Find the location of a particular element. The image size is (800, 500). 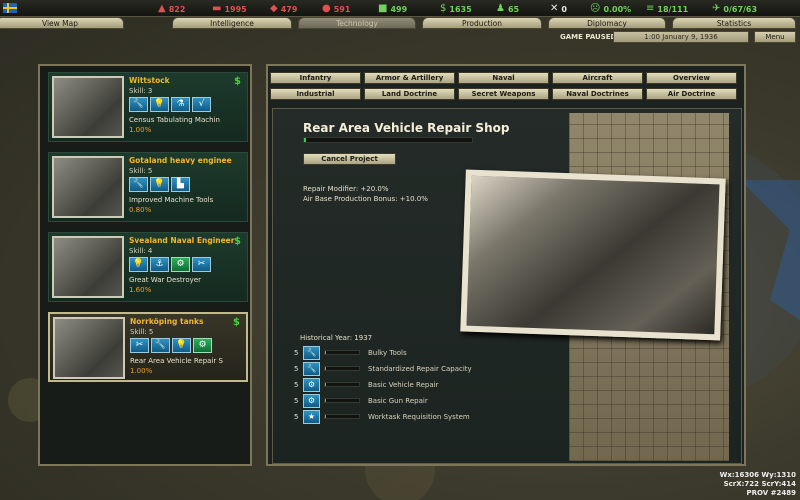

manpower-icon: ♟ is located at coordinates (500, 8).